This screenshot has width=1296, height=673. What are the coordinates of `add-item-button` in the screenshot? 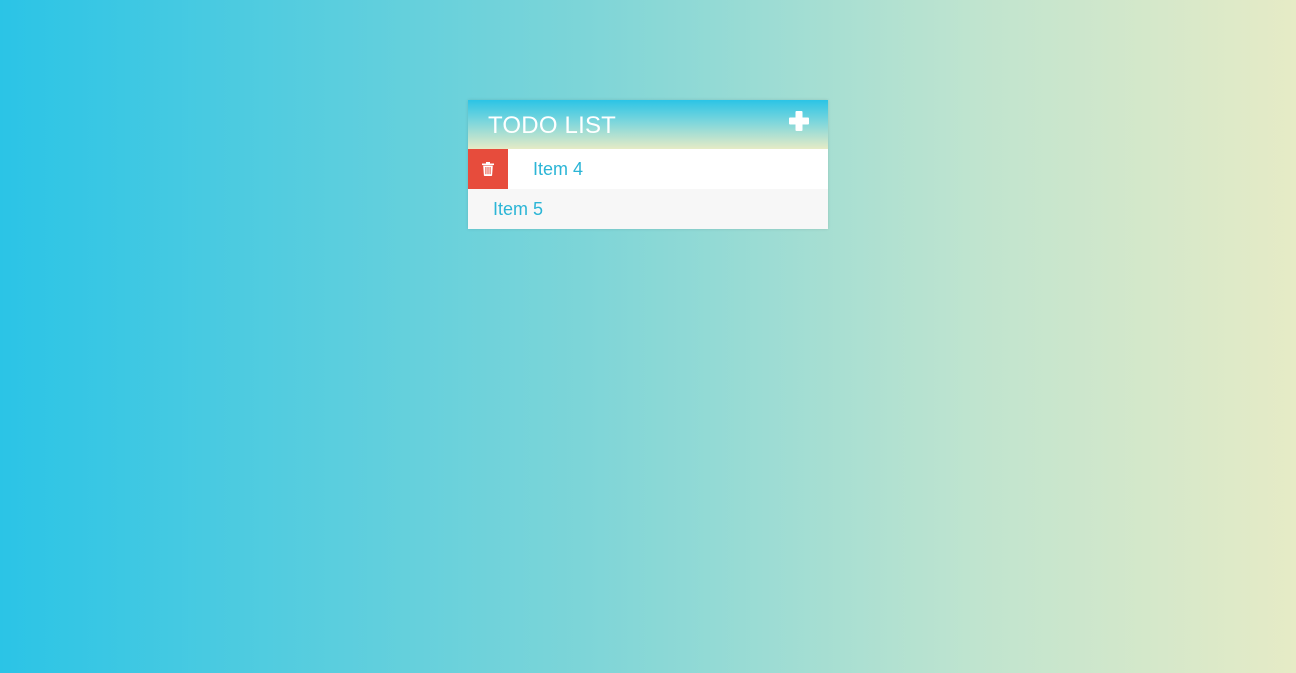 It's located at (799, 121).